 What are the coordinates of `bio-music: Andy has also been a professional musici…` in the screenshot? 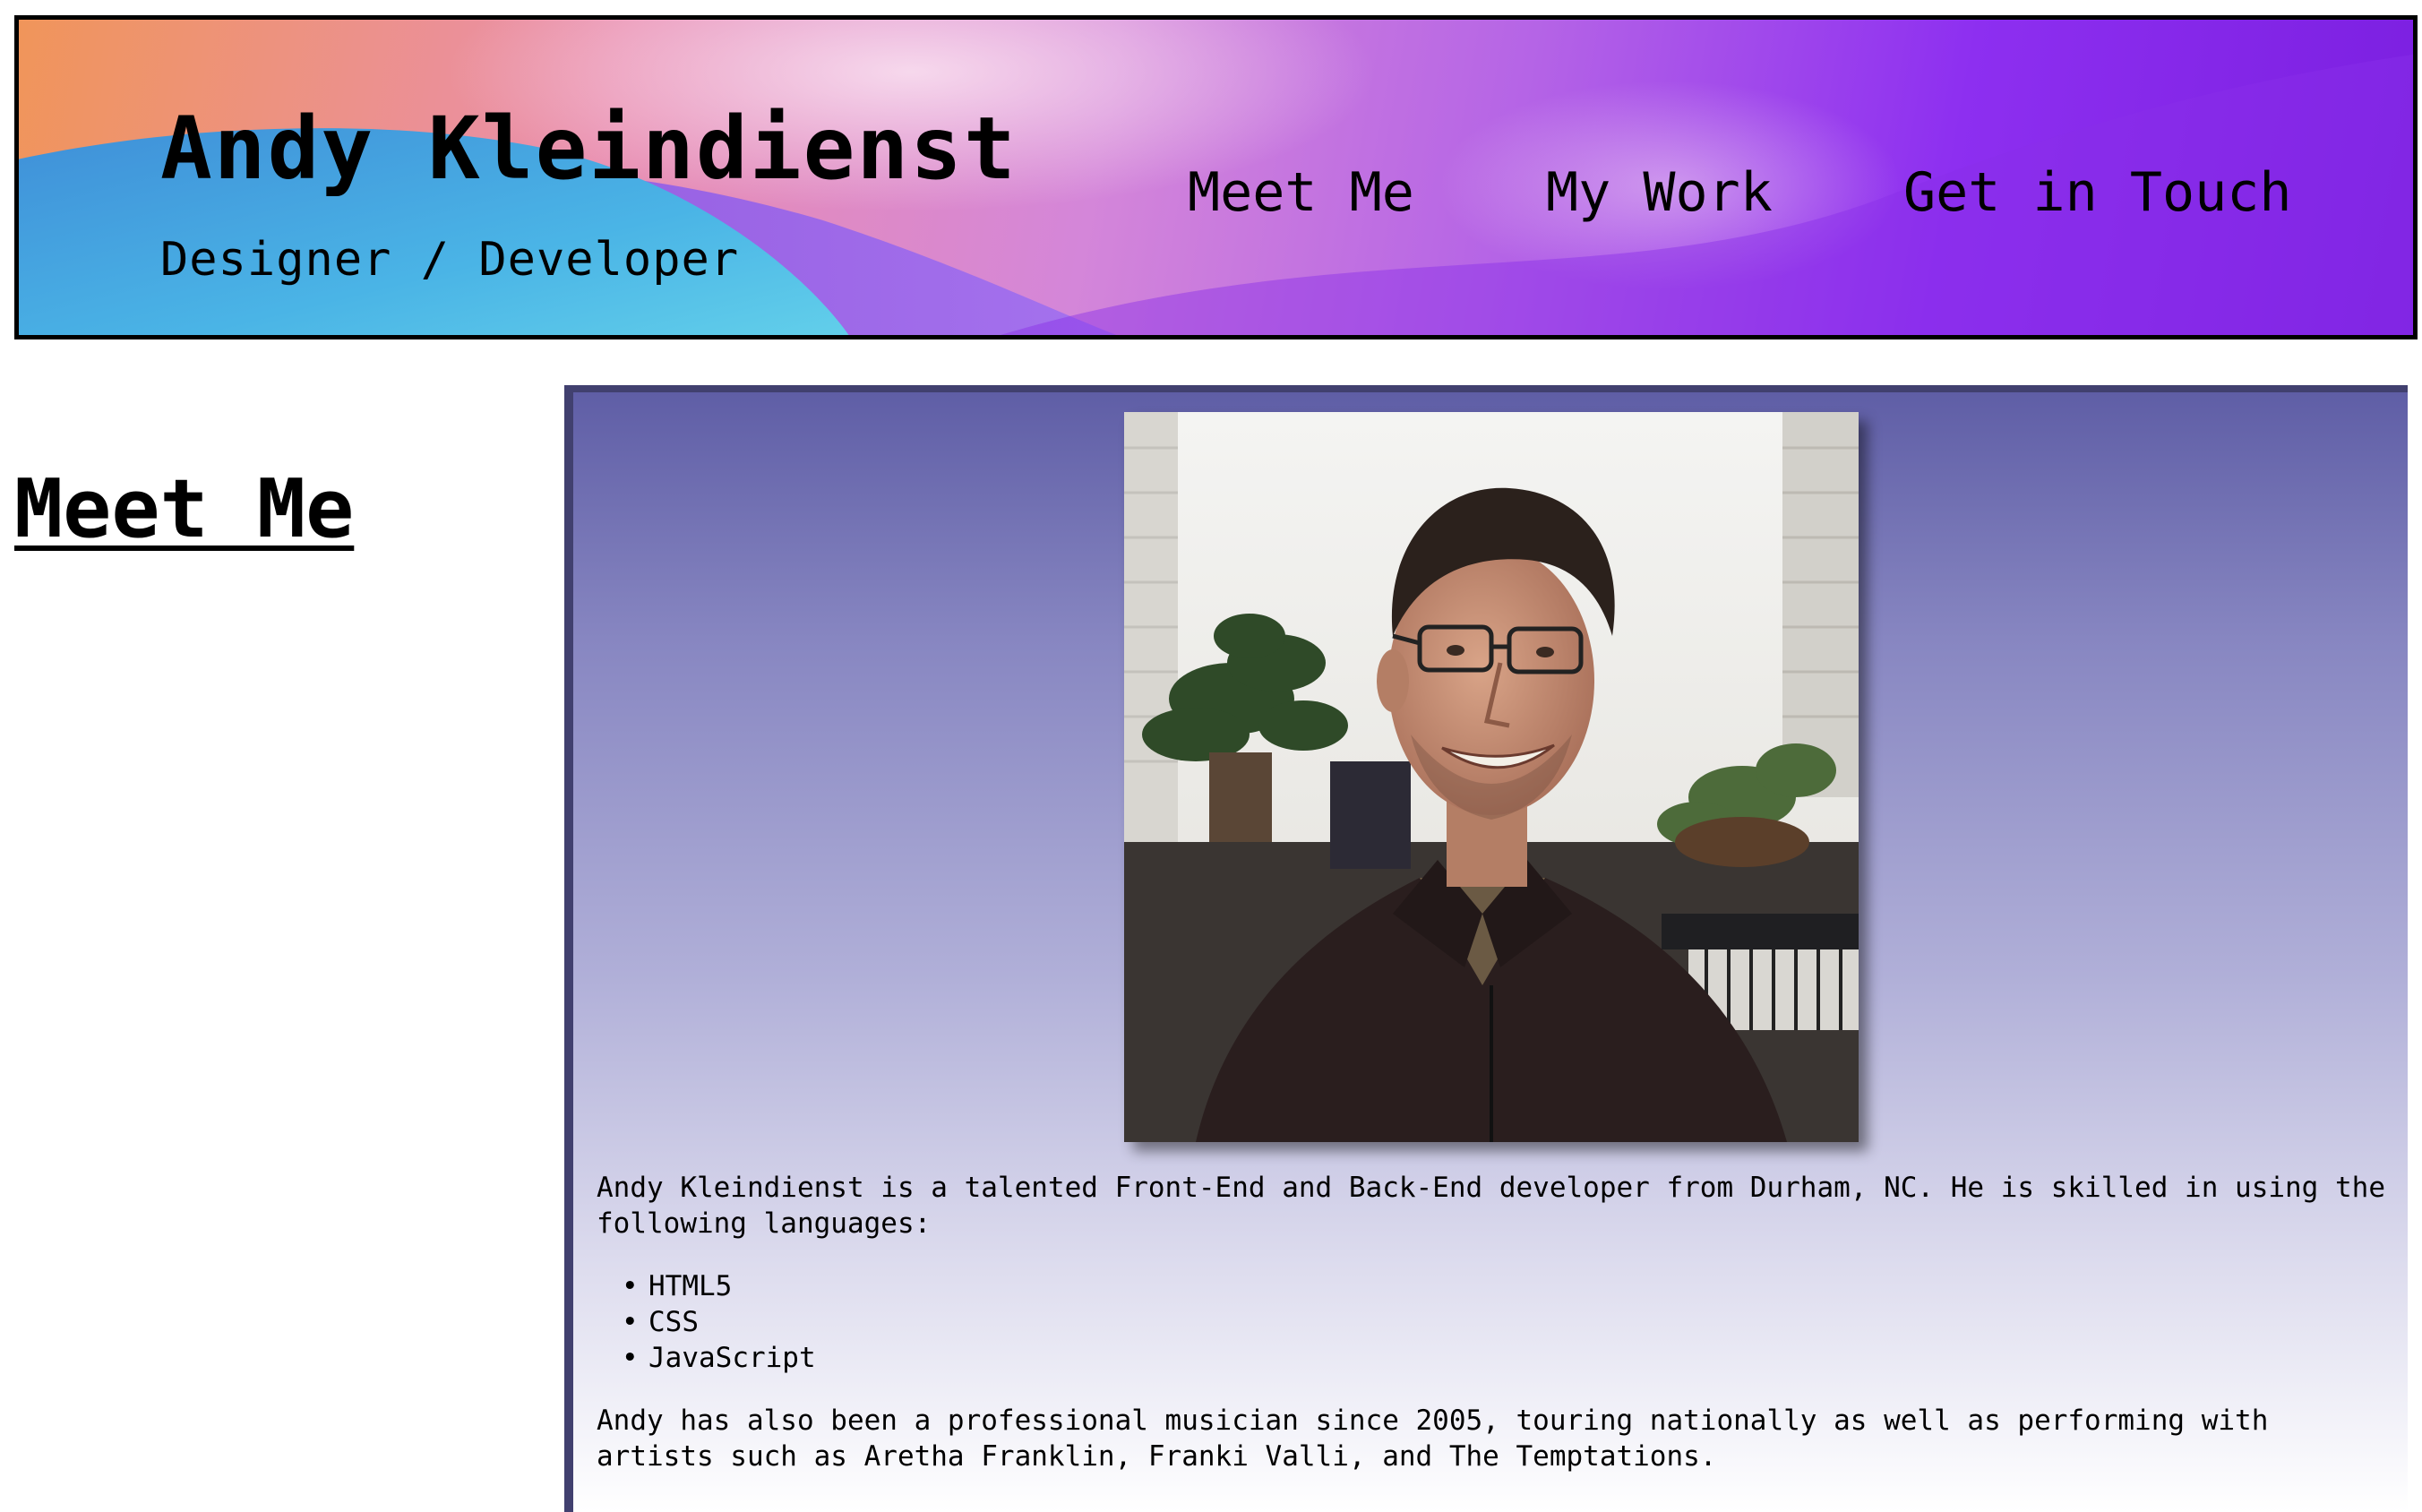 It's located at (1433, 1439).